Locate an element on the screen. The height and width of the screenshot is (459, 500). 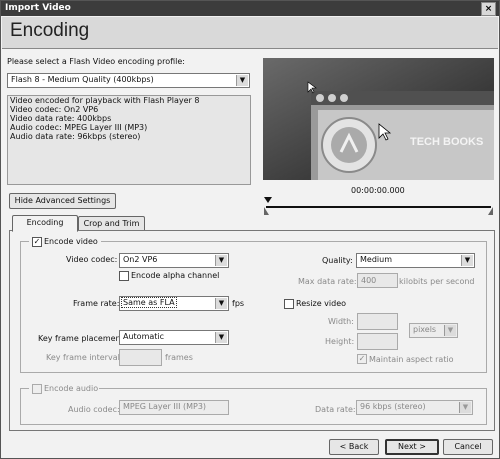
preview-frame-image is located at coordinates (378, 119).